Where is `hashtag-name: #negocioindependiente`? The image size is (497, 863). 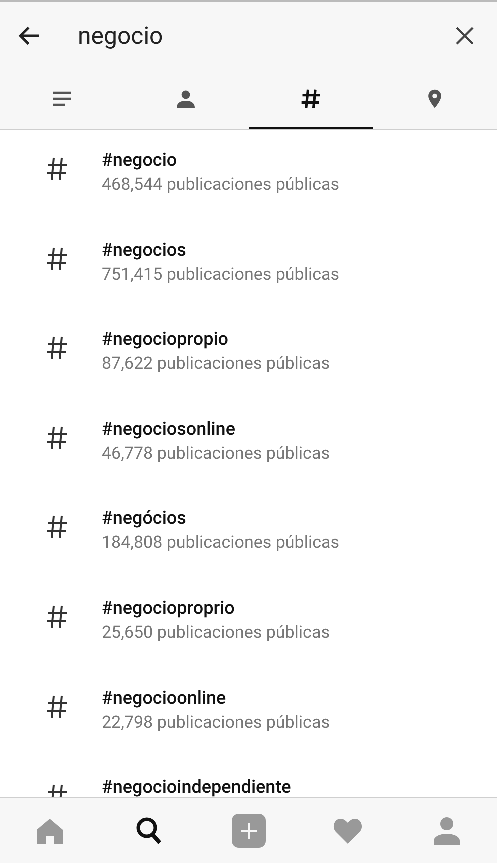 hashtag-name: #negocioindependiente is located at coordinates (197, 787).